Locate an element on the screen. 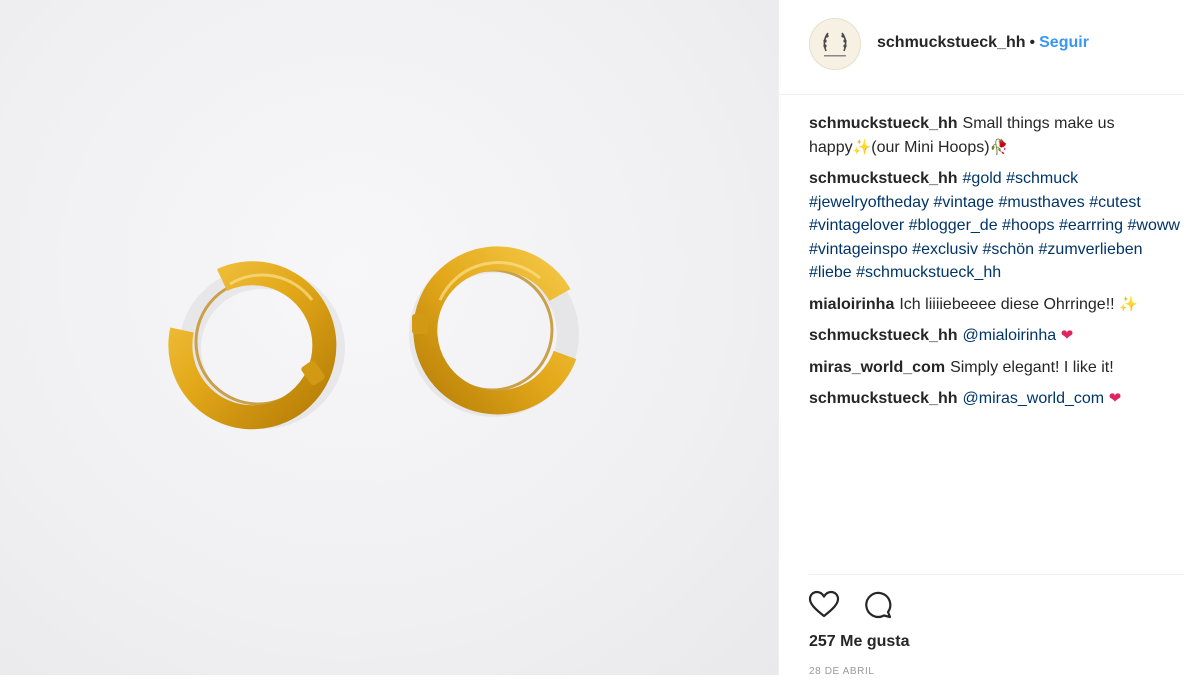 This screenshot has height=680, width=1200. emoji-icon: 🥀 is located at coordinates (999, 146).